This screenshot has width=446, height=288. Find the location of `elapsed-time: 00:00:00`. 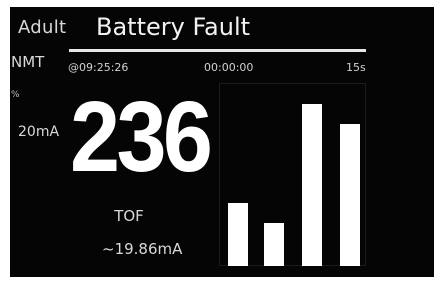

elapsed-time: 00:00:00 is located at coordinates (229, 67).